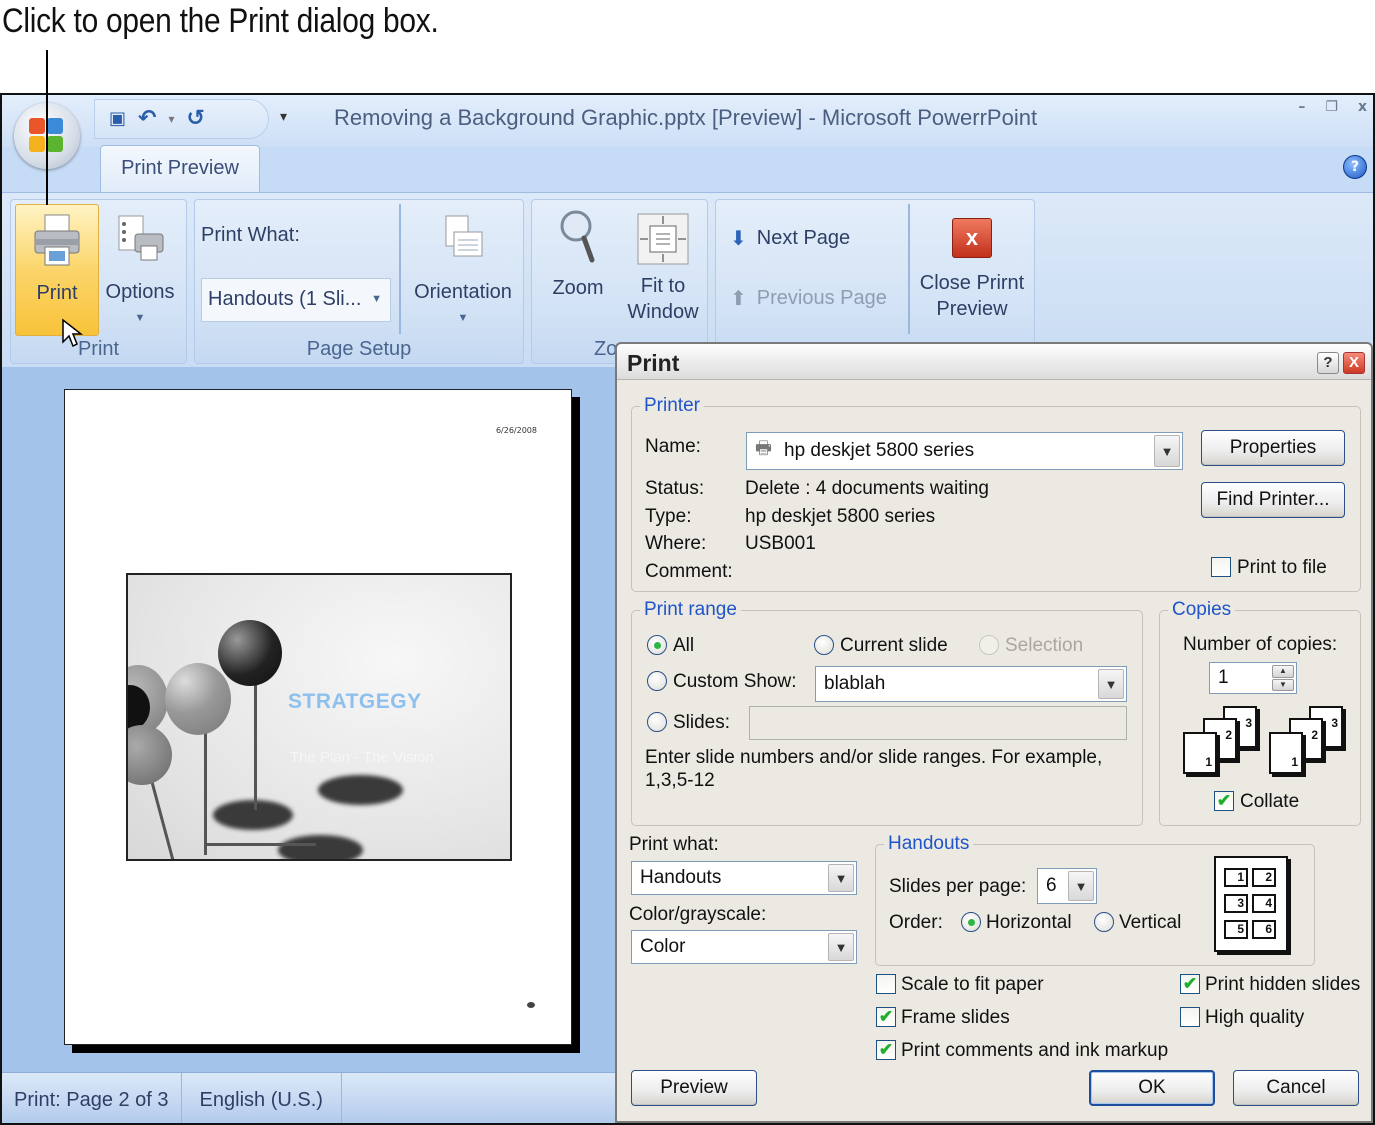 Image resolution: width=1375 pixels, height=1125 pixels. Describe the element at coordinates (690, 610) in the screenshot. I see `print-range-legend: Print range` at that location.